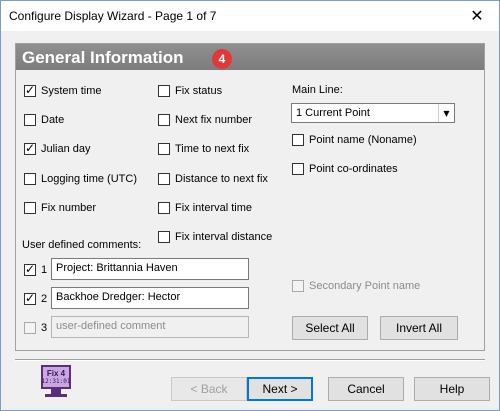 This screenshot has height=411, width=500. I want to click on date-checkbox: Date, so click(44, 120).